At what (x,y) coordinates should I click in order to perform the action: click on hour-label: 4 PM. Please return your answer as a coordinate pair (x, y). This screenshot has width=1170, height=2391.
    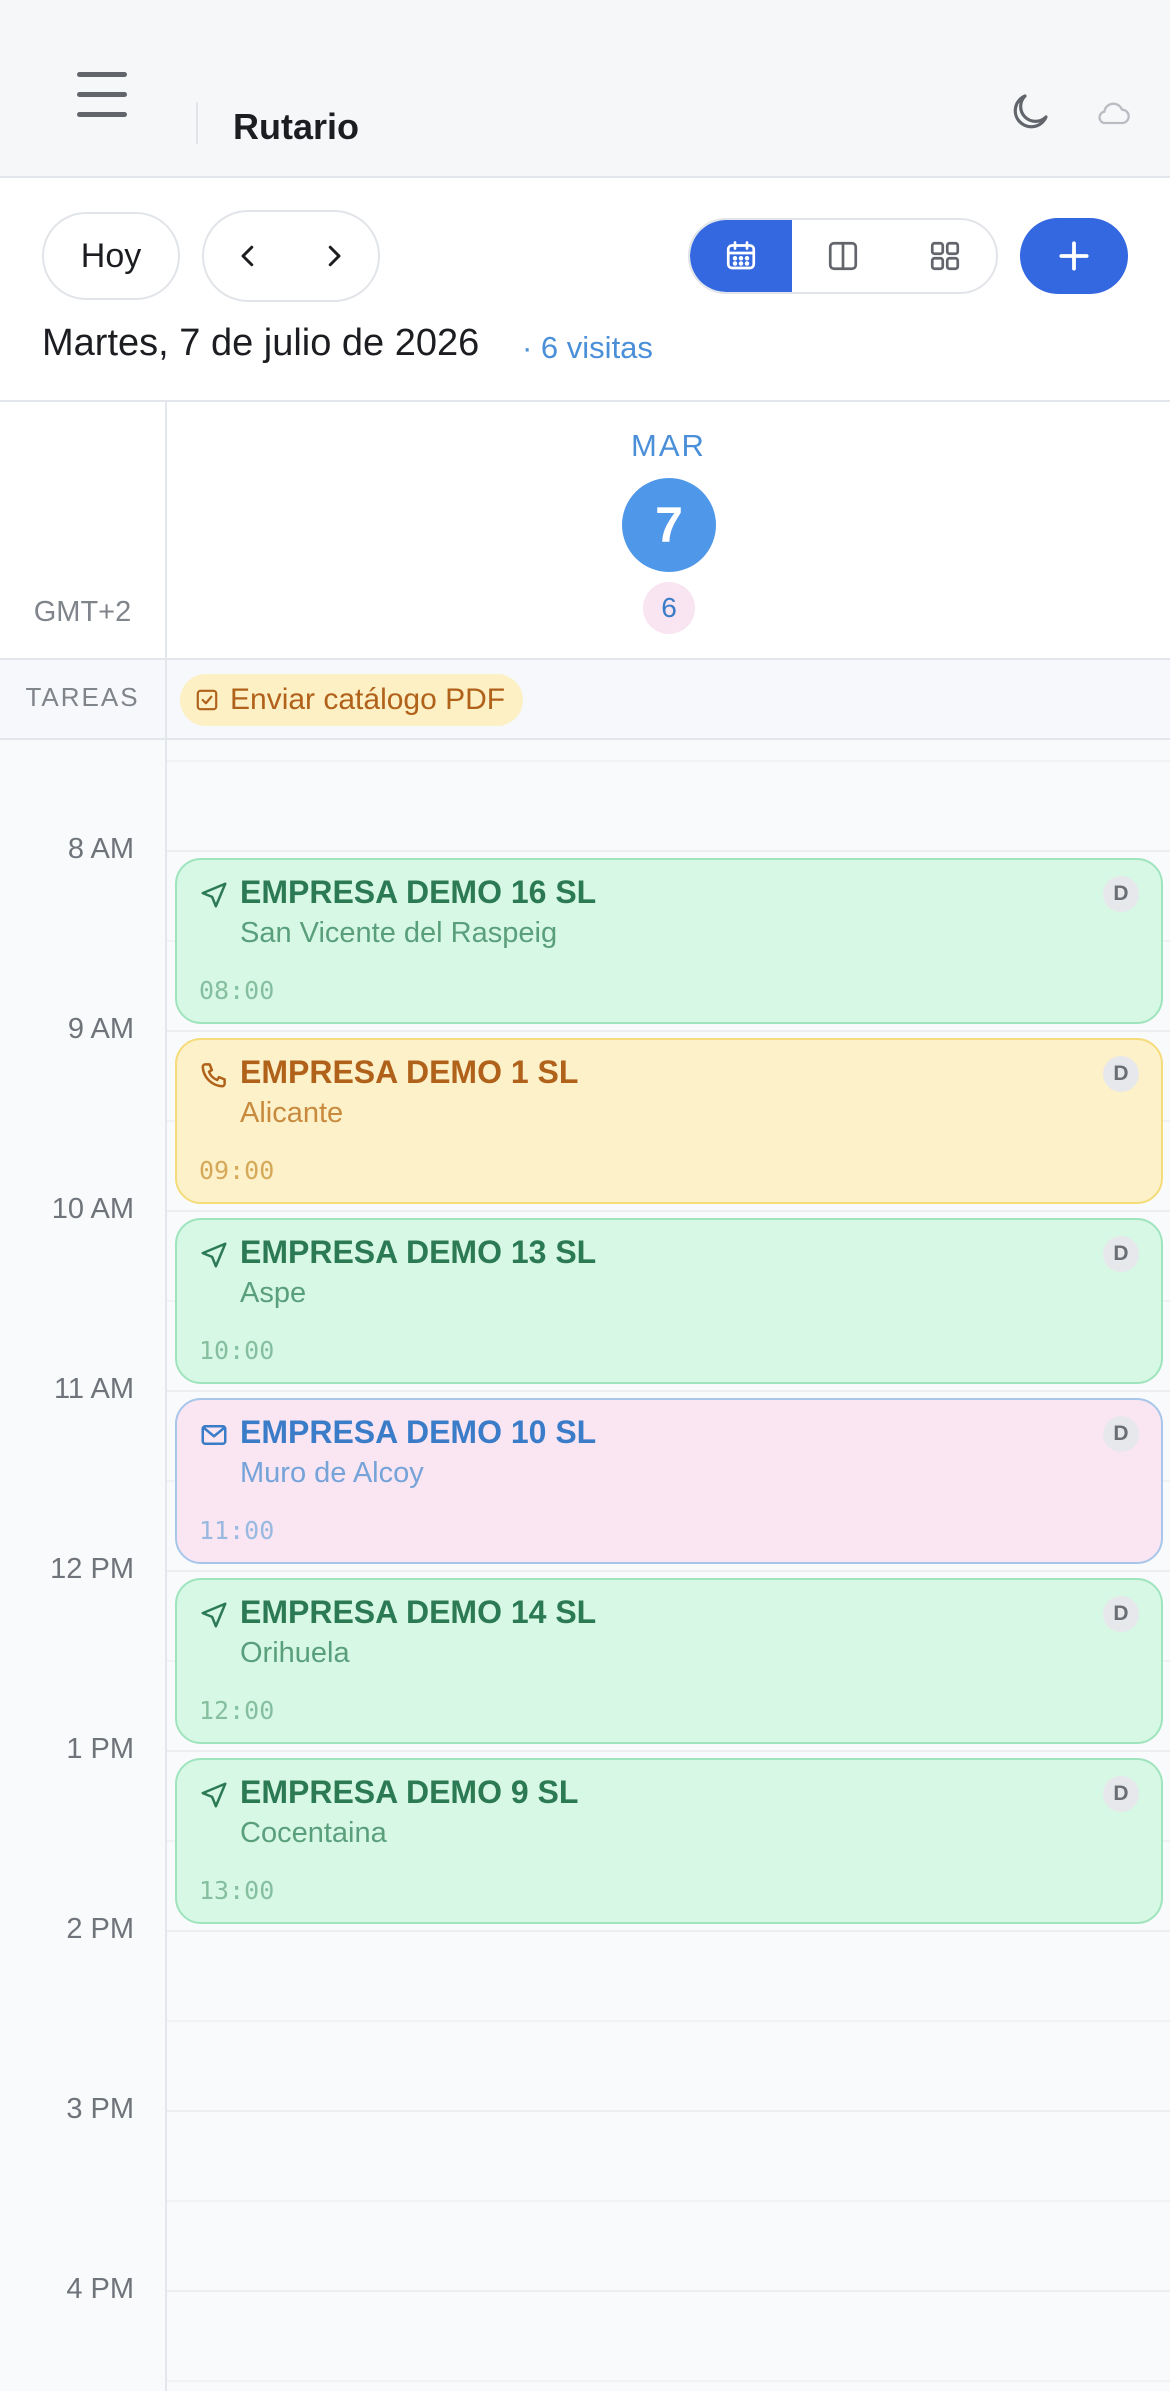
    Looking at the image, I should click on (100, 2289).